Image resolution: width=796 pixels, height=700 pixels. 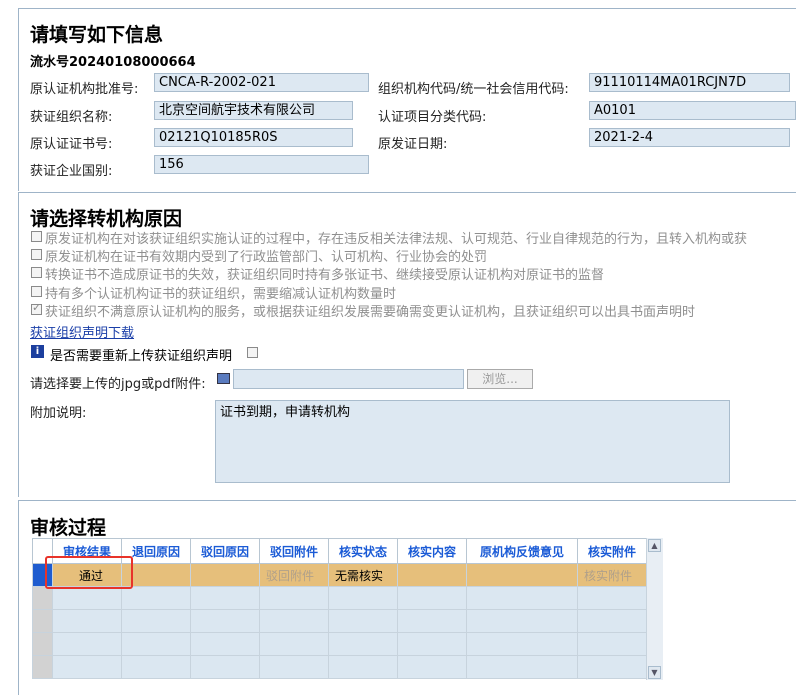 I want to click on col-reject-attachment: 驳回附件, so click(x=294, y=551).